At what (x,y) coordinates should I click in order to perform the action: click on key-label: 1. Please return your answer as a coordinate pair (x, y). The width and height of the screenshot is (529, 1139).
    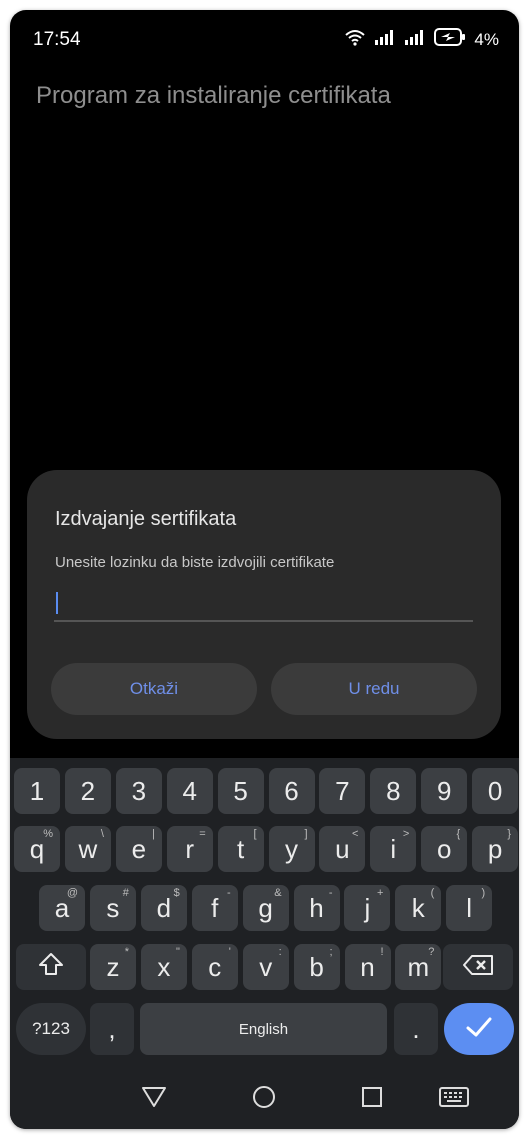
    Looking at the image, I should click on (37, 790).